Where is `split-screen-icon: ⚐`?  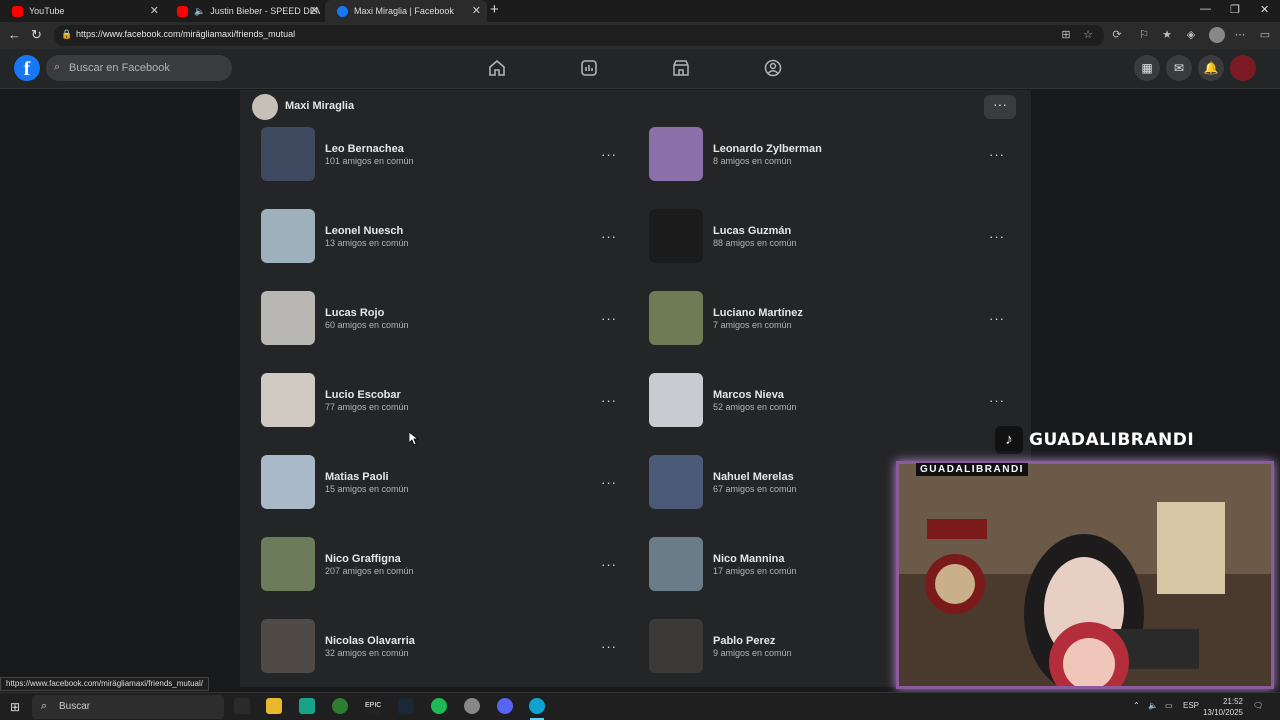 split-screen-icon: ⚐ is located at coordinates (1144, 35).